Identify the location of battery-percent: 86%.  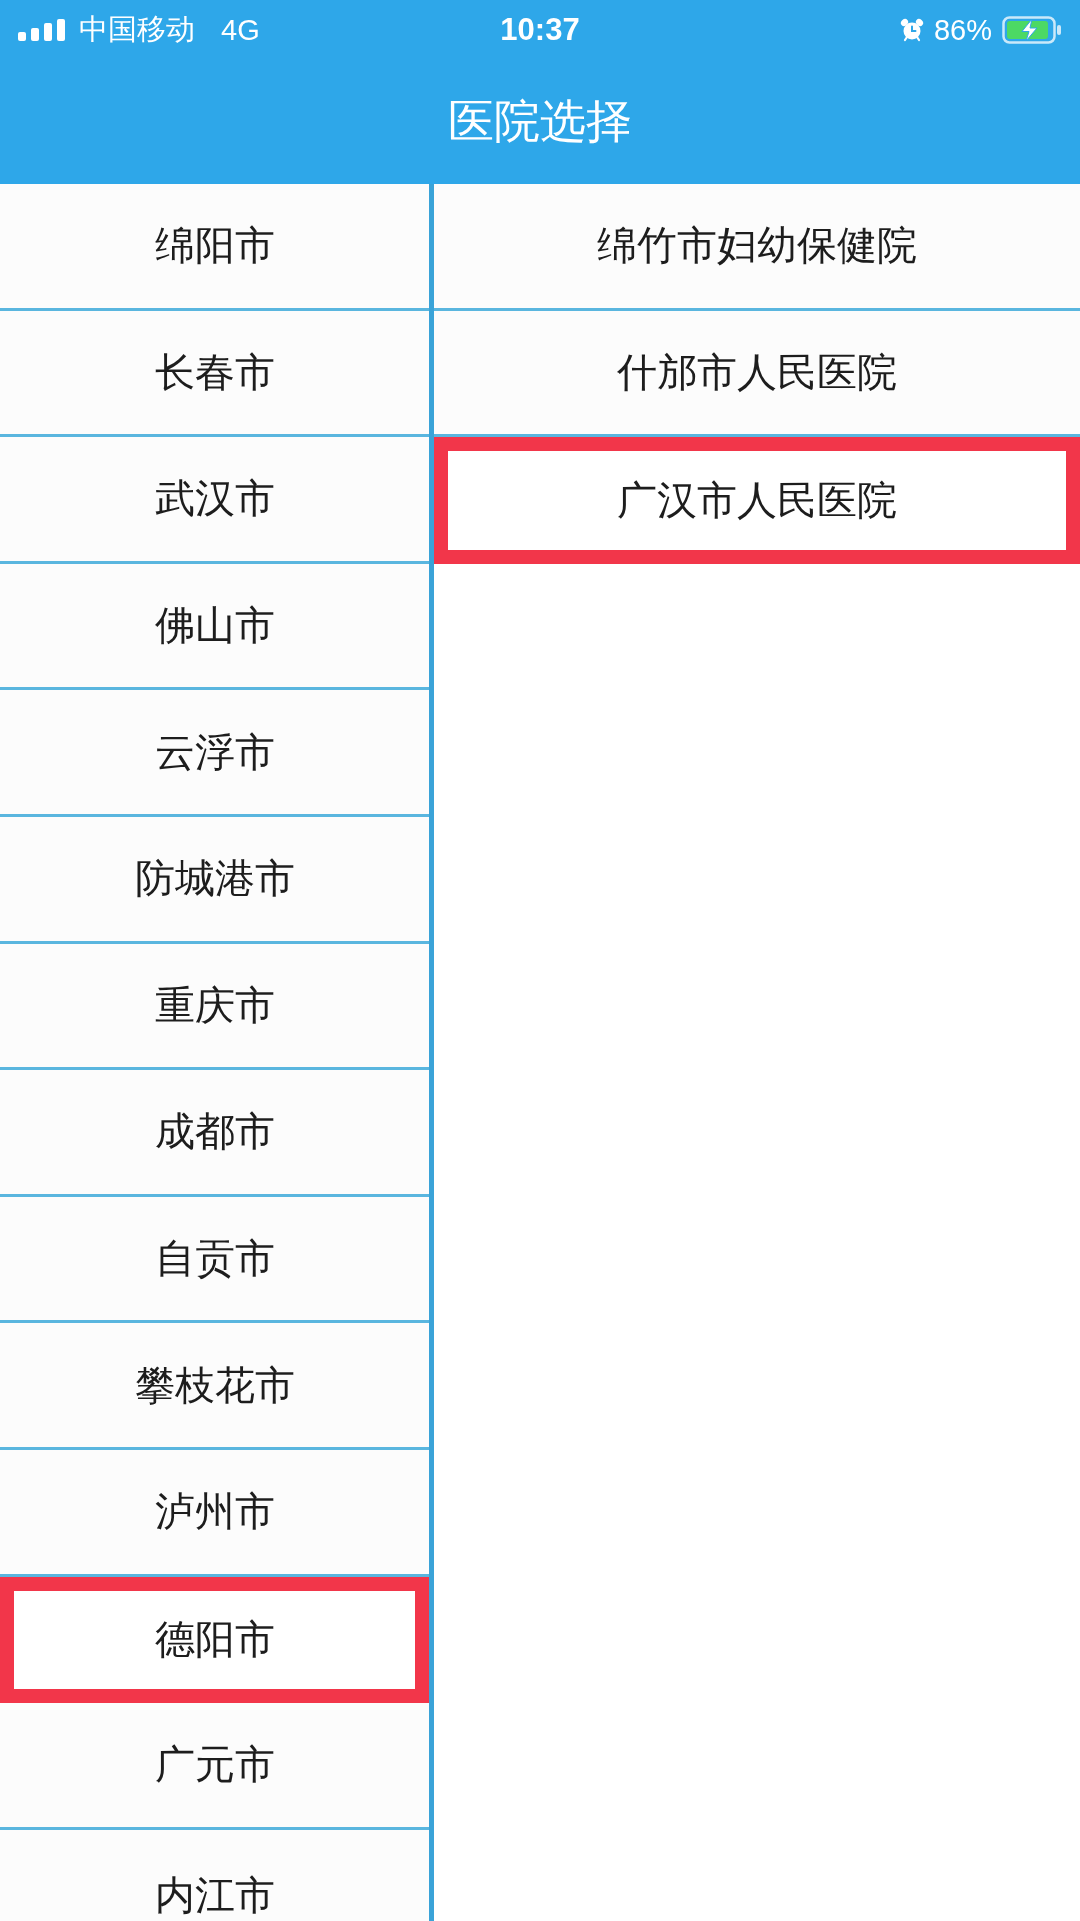
(962, 30).